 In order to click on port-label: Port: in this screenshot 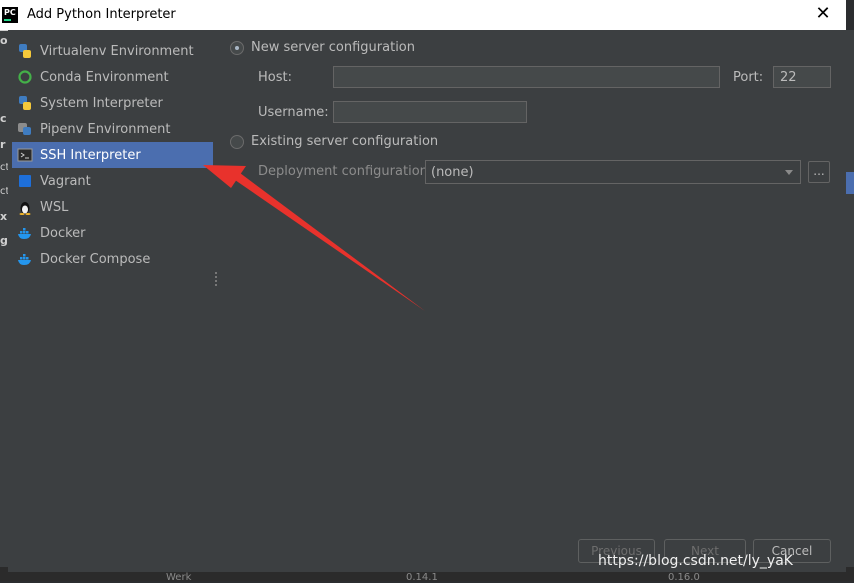, I will do `click(748, 77)`.